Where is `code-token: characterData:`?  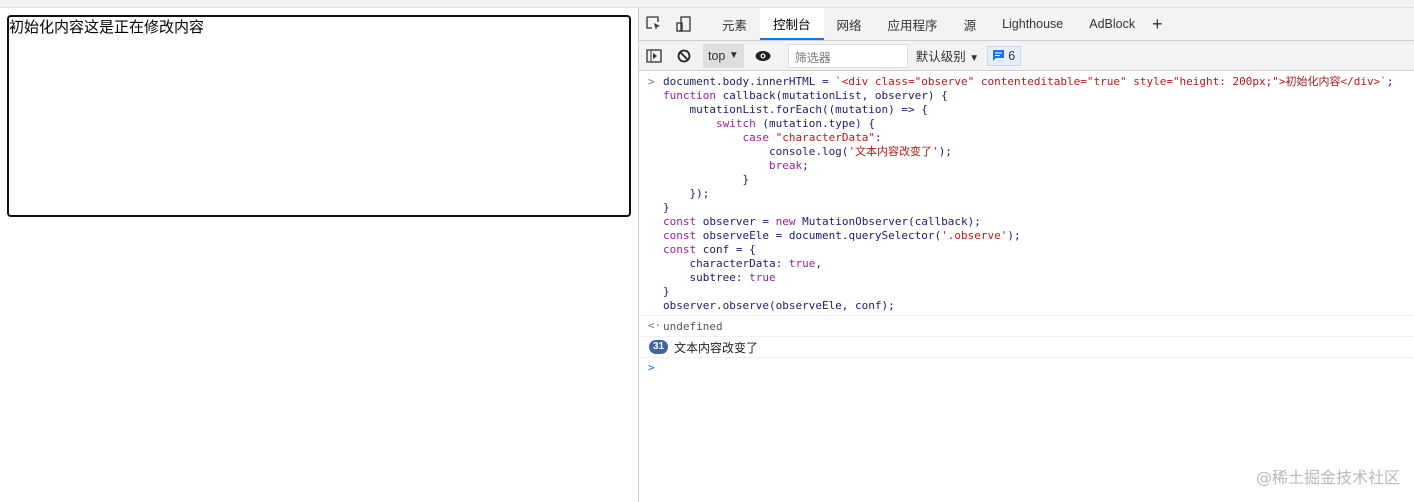
code-token: characterData: is located at coordinates (726, 263).